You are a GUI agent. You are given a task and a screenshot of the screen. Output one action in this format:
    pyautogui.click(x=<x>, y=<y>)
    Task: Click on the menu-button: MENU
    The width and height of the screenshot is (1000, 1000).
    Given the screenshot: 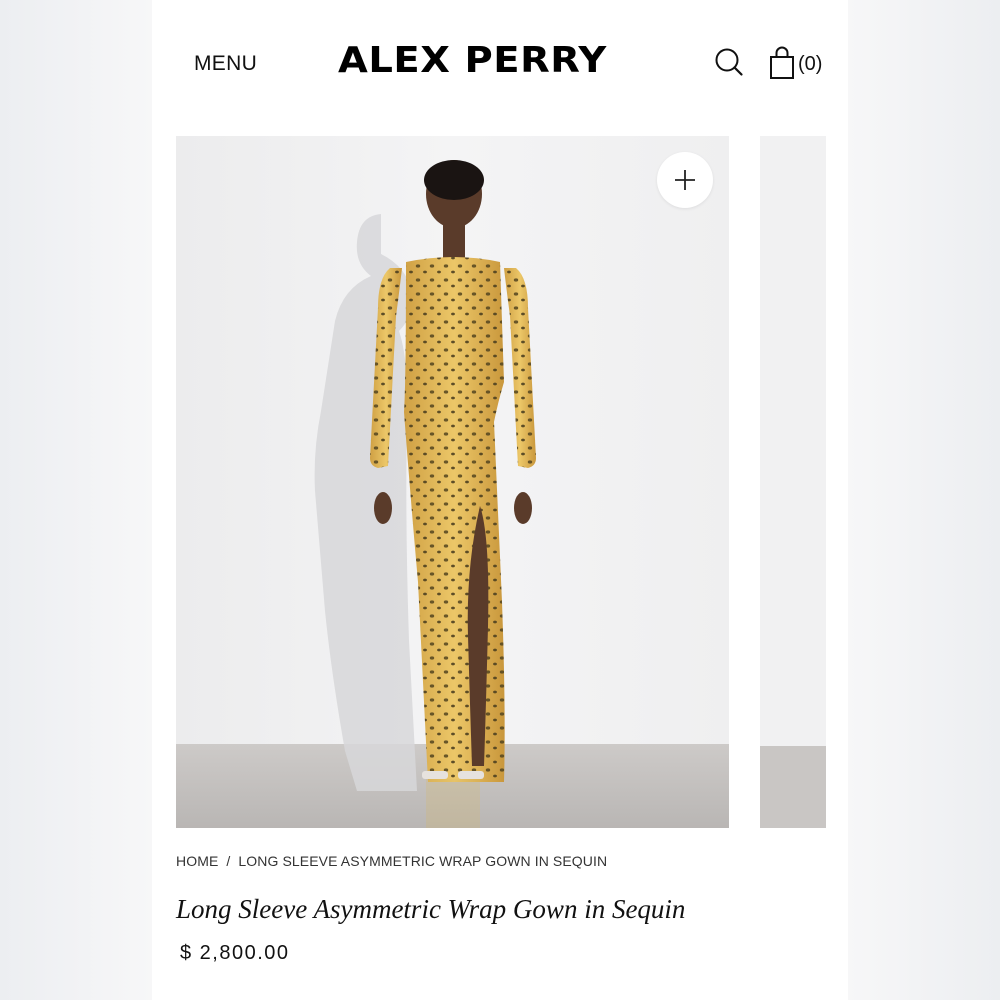 What is the action you would take?
    pyautogui.click(x=225, y=64)
    